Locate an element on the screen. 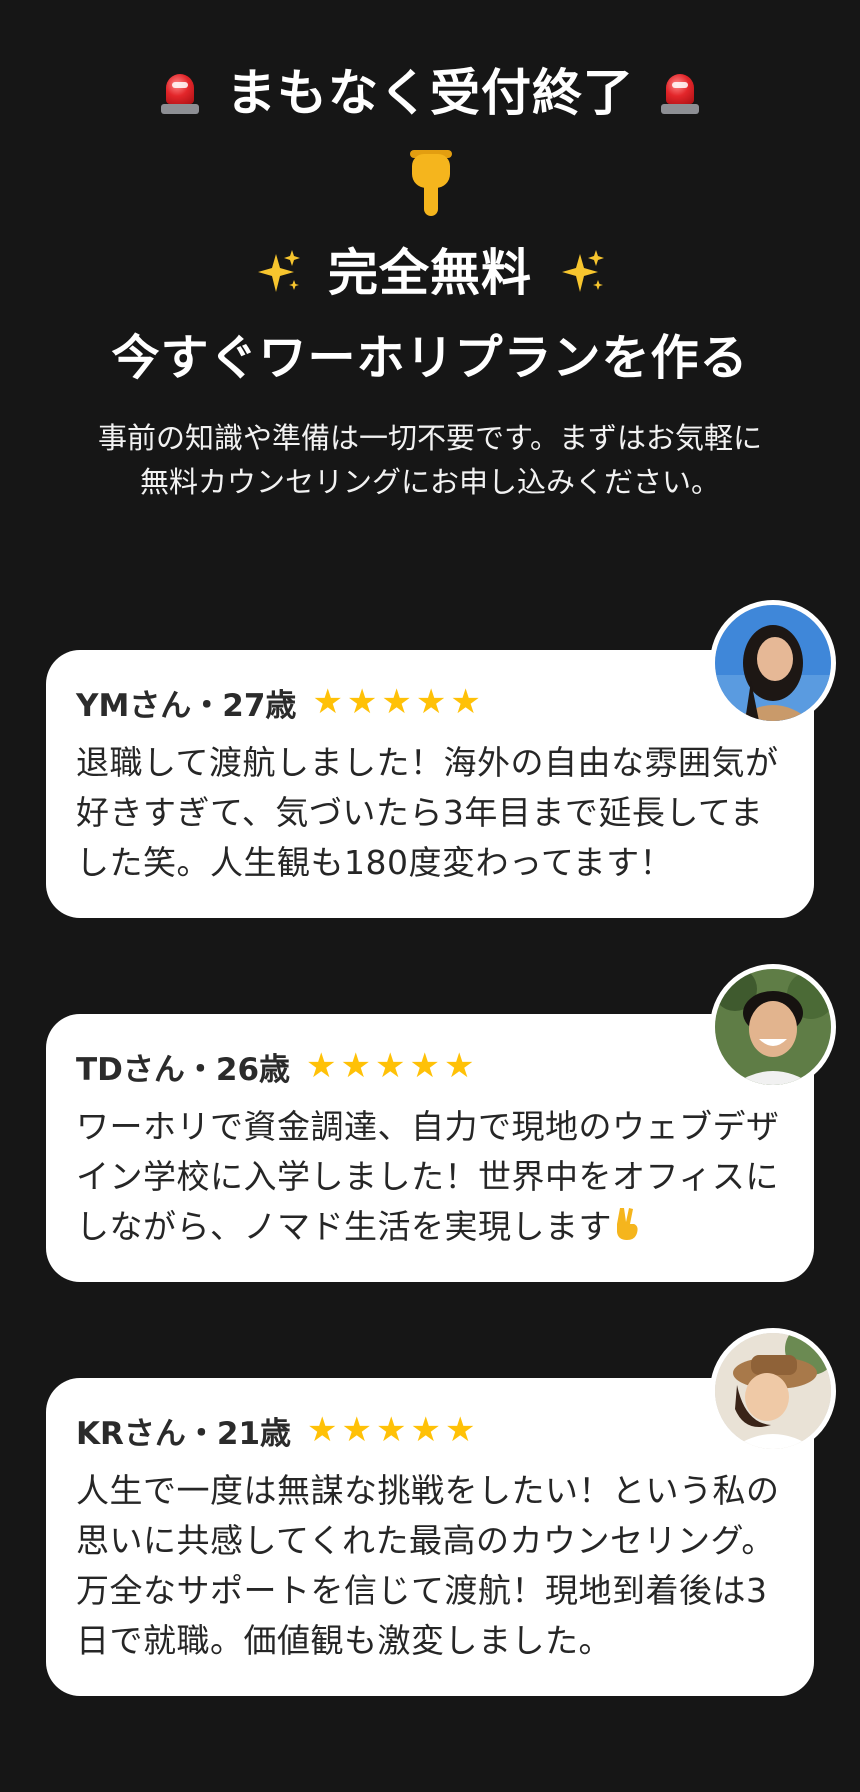 This screenshot has width=860, height=1792. testimonial-header: YMさん・27歳 ★ ★ ★ ★ ★ is located at coordinates (430, 702).